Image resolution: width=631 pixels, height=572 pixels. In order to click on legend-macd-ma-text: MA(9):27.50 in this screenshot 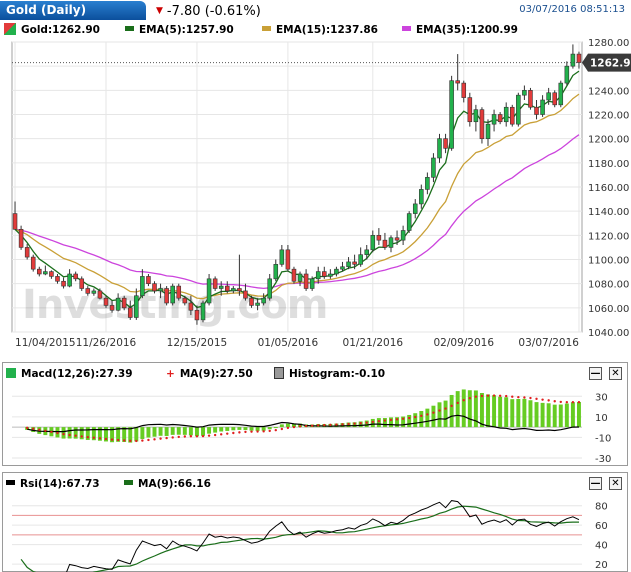, I will do `click(216, 374)`.